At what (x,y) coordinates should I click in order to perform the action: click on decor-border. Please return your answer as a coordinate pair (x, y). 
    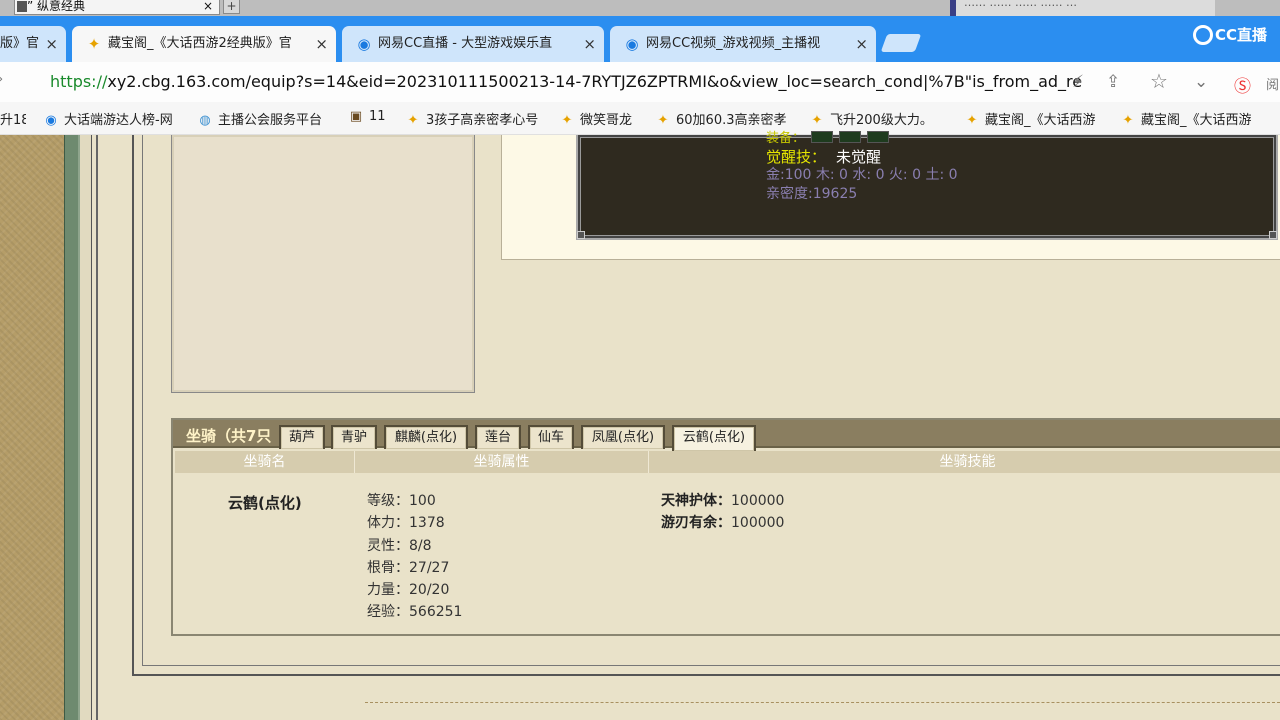
    Looking at the image, I should click on (86, 427).